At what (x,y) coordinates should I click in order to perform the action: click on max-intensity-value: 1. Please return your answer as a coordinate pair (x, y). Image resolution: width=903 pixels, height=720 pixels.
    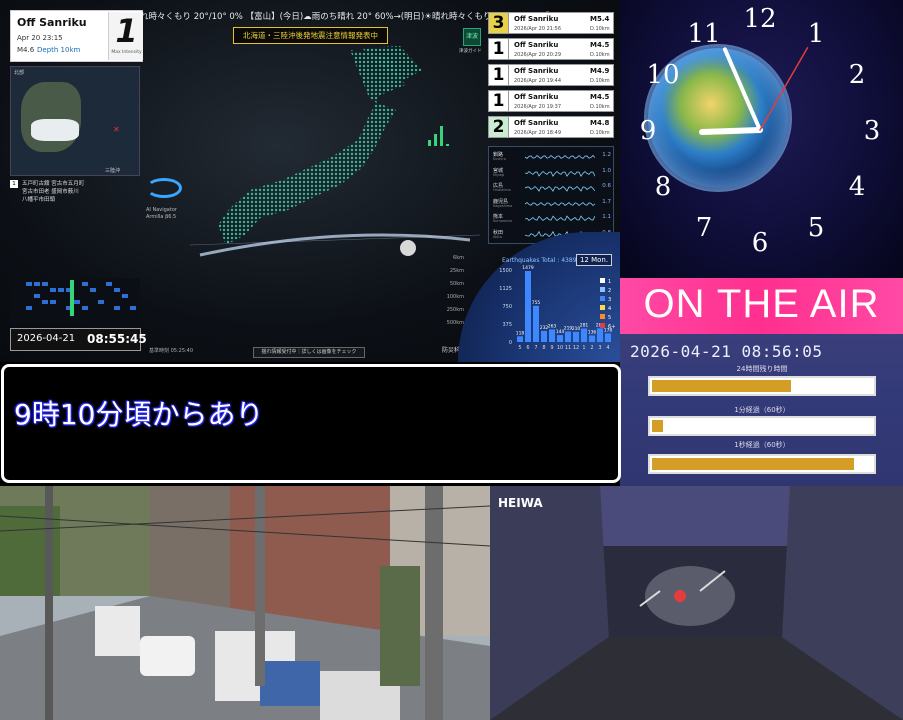
    Looking at the image, I should click on (126, 31).